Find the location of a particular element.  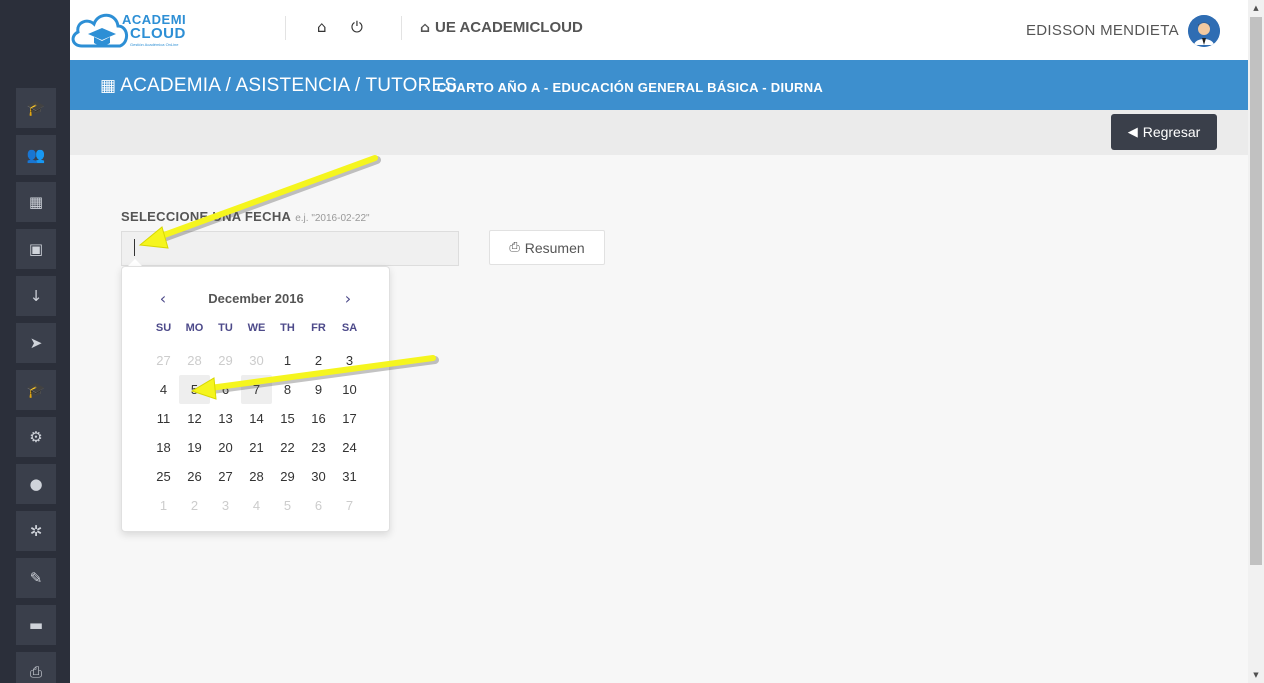

datepicker-day: 22 is located at coordinates (287, 447).